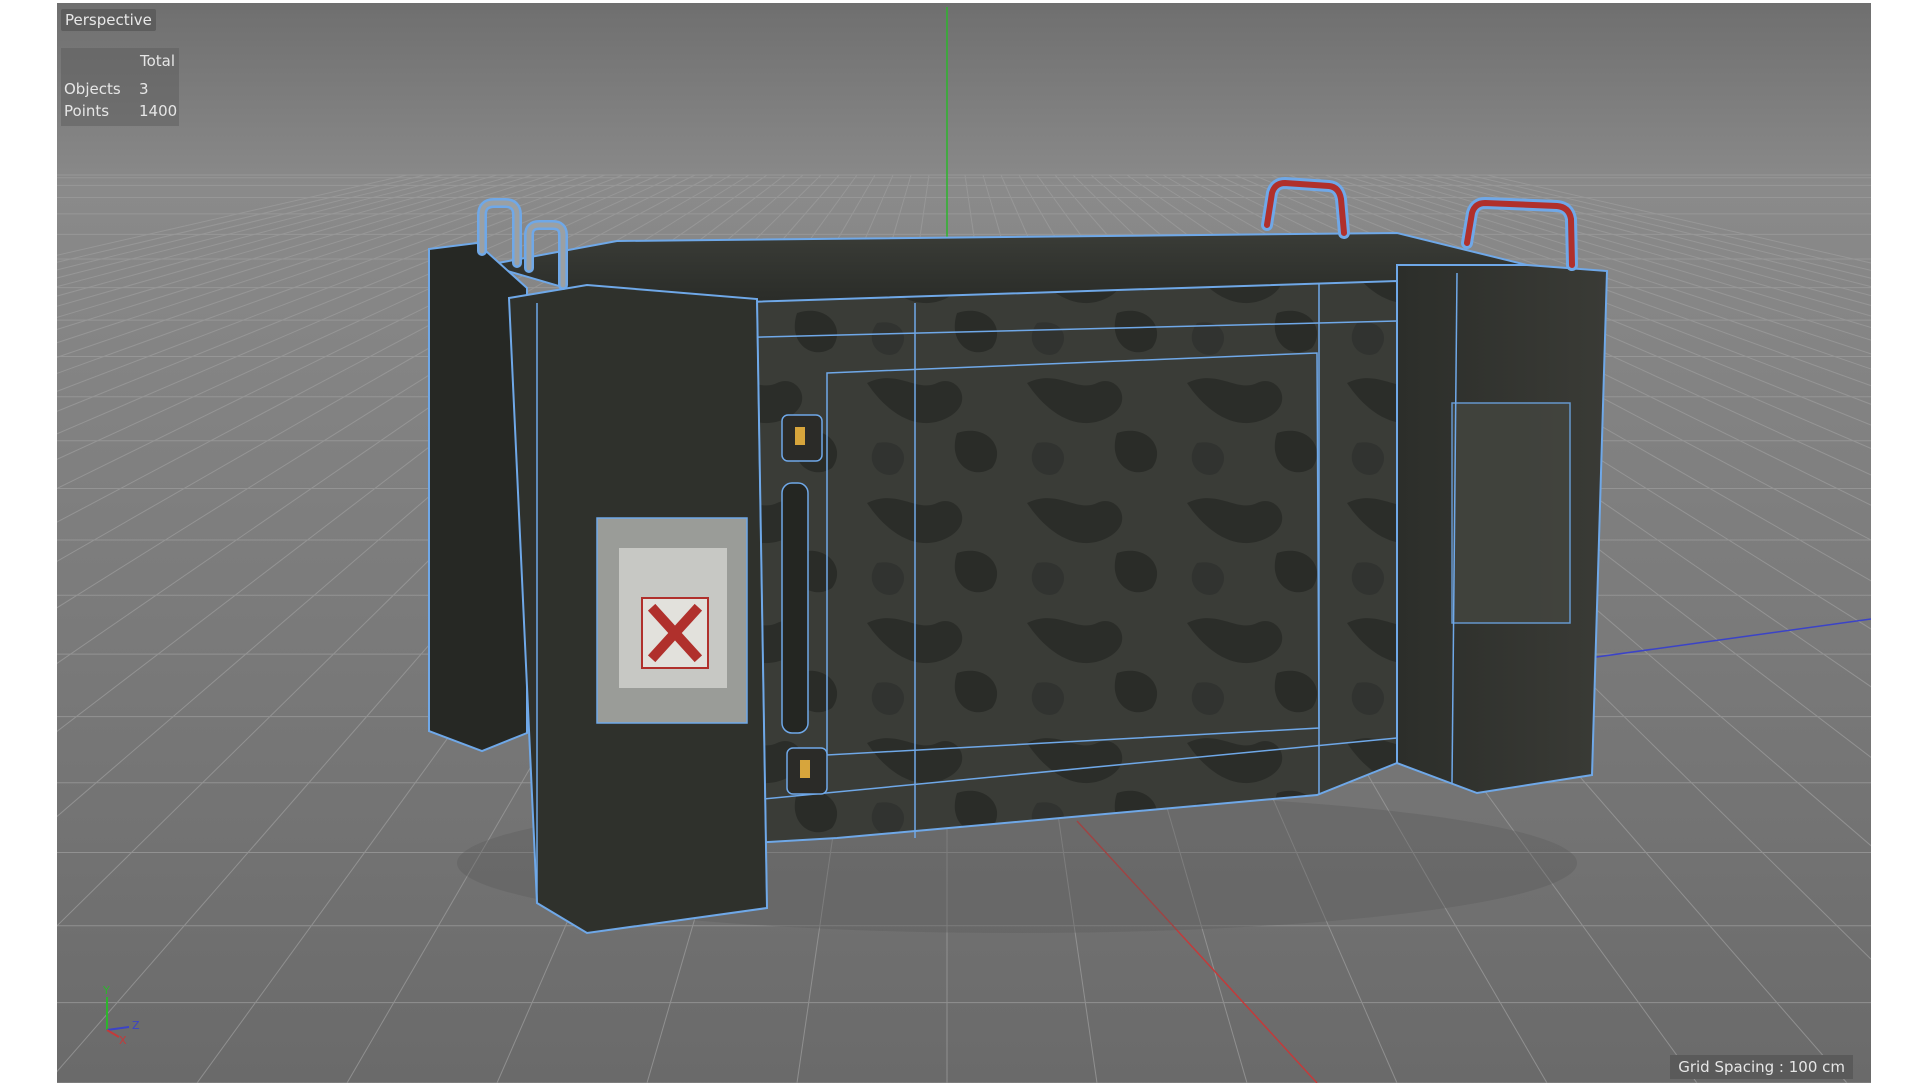  I want to click on grid-spacing-label: Grid Spacing : 100 cm, so click(1761, 1067).